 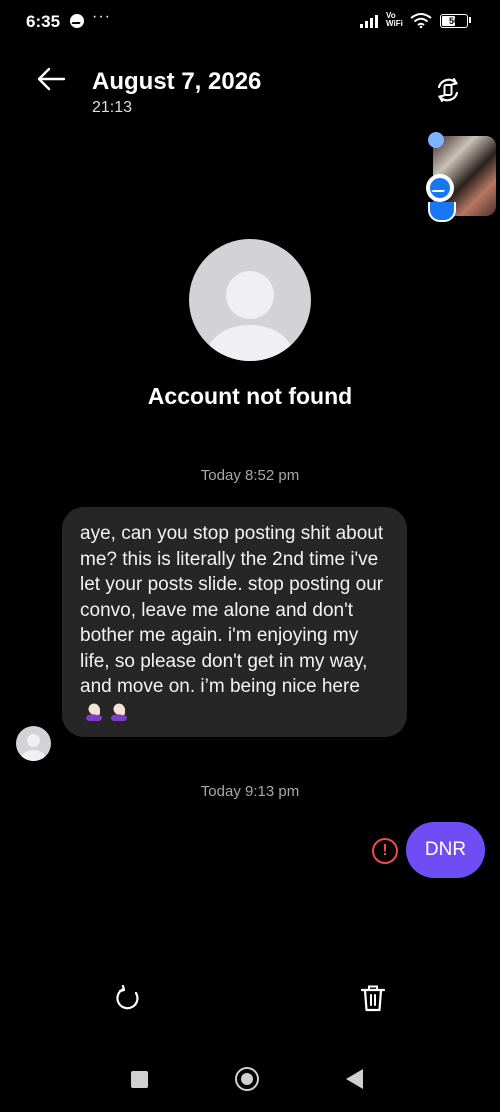 I want to click on page-title: August 7, 2026, so click(x=177, y=81).